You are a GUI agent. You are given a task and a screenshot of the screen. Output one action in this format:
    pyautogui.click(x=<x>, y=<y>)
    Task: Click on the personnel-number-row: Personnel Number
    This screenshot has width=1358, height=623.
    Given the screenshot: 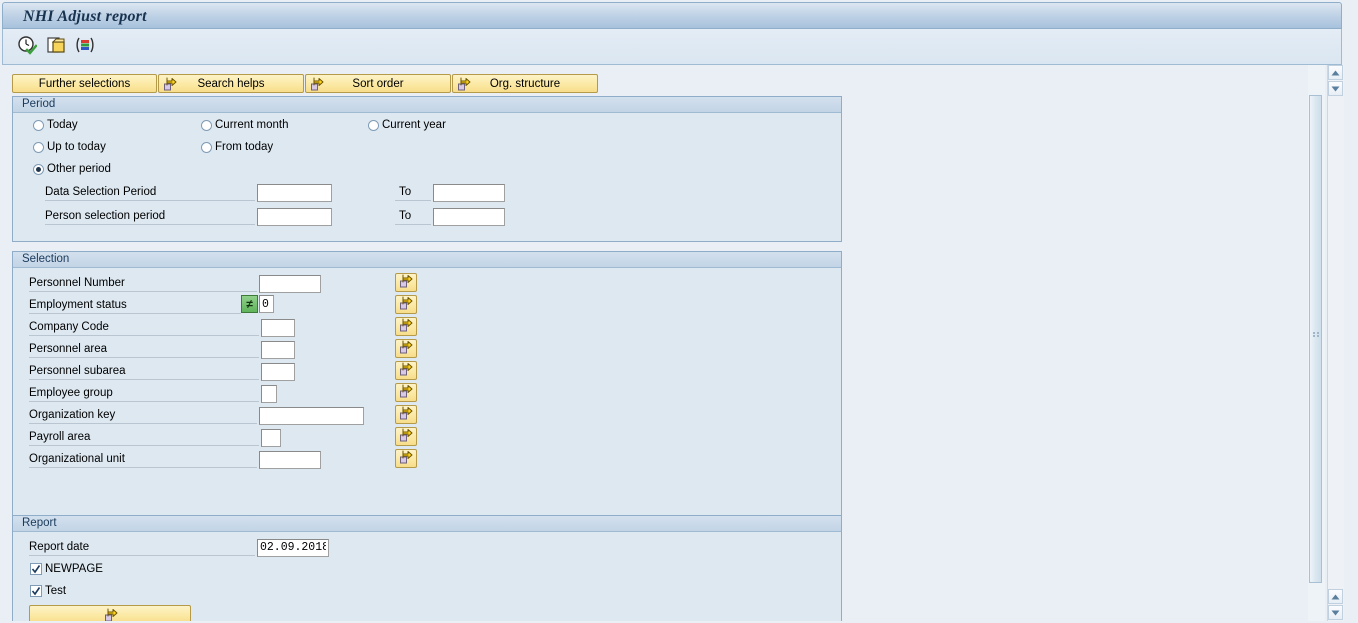 What is the action you would take?
    pyautogui.click(x=175, y=283)
    